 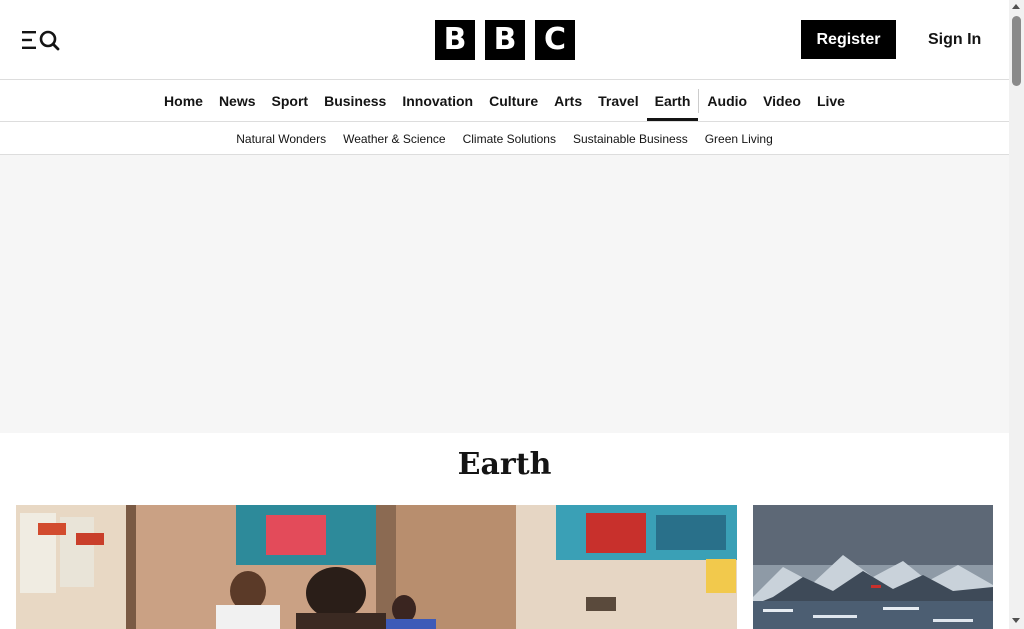 I want to click on logo-letter-b1: B, so click(x=455, y=40).